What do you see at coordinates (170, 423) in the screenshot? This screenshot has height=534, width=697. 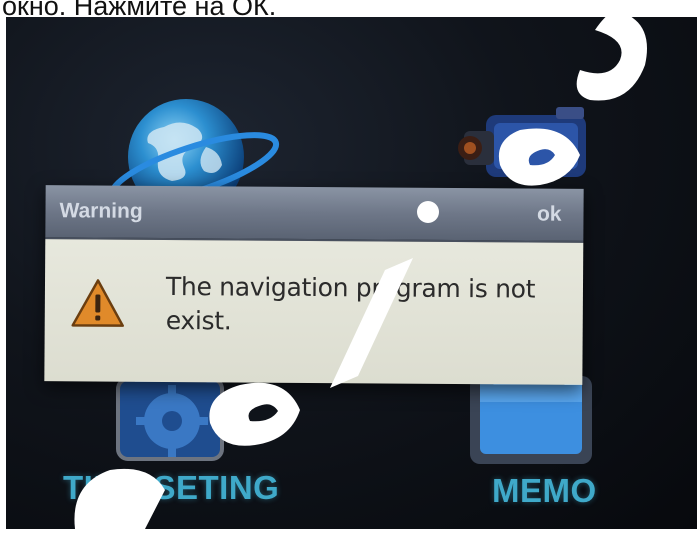 I see `gear-icon` at bounding box center [170, 423].